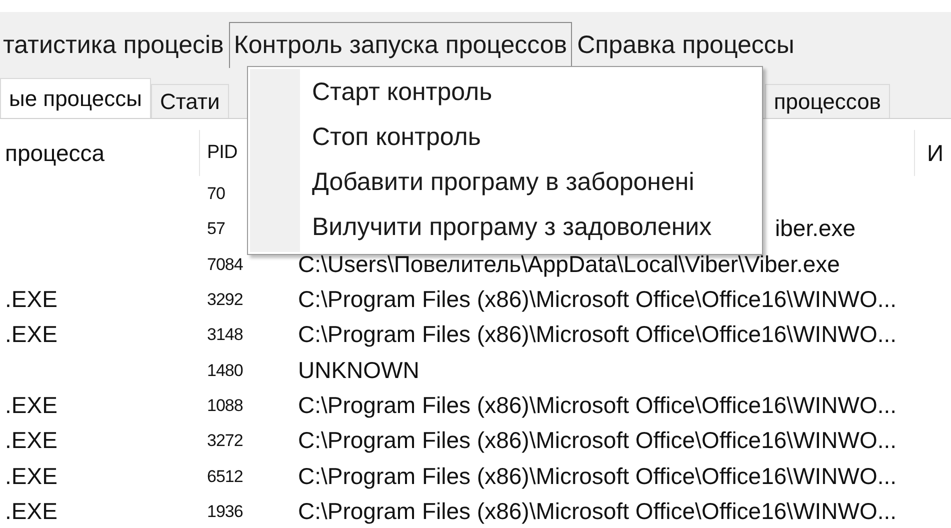  Describe the element at coordinates (506, 182) in the screenshot. I see `menu-option: Добавити програму в заборонені` at that location.